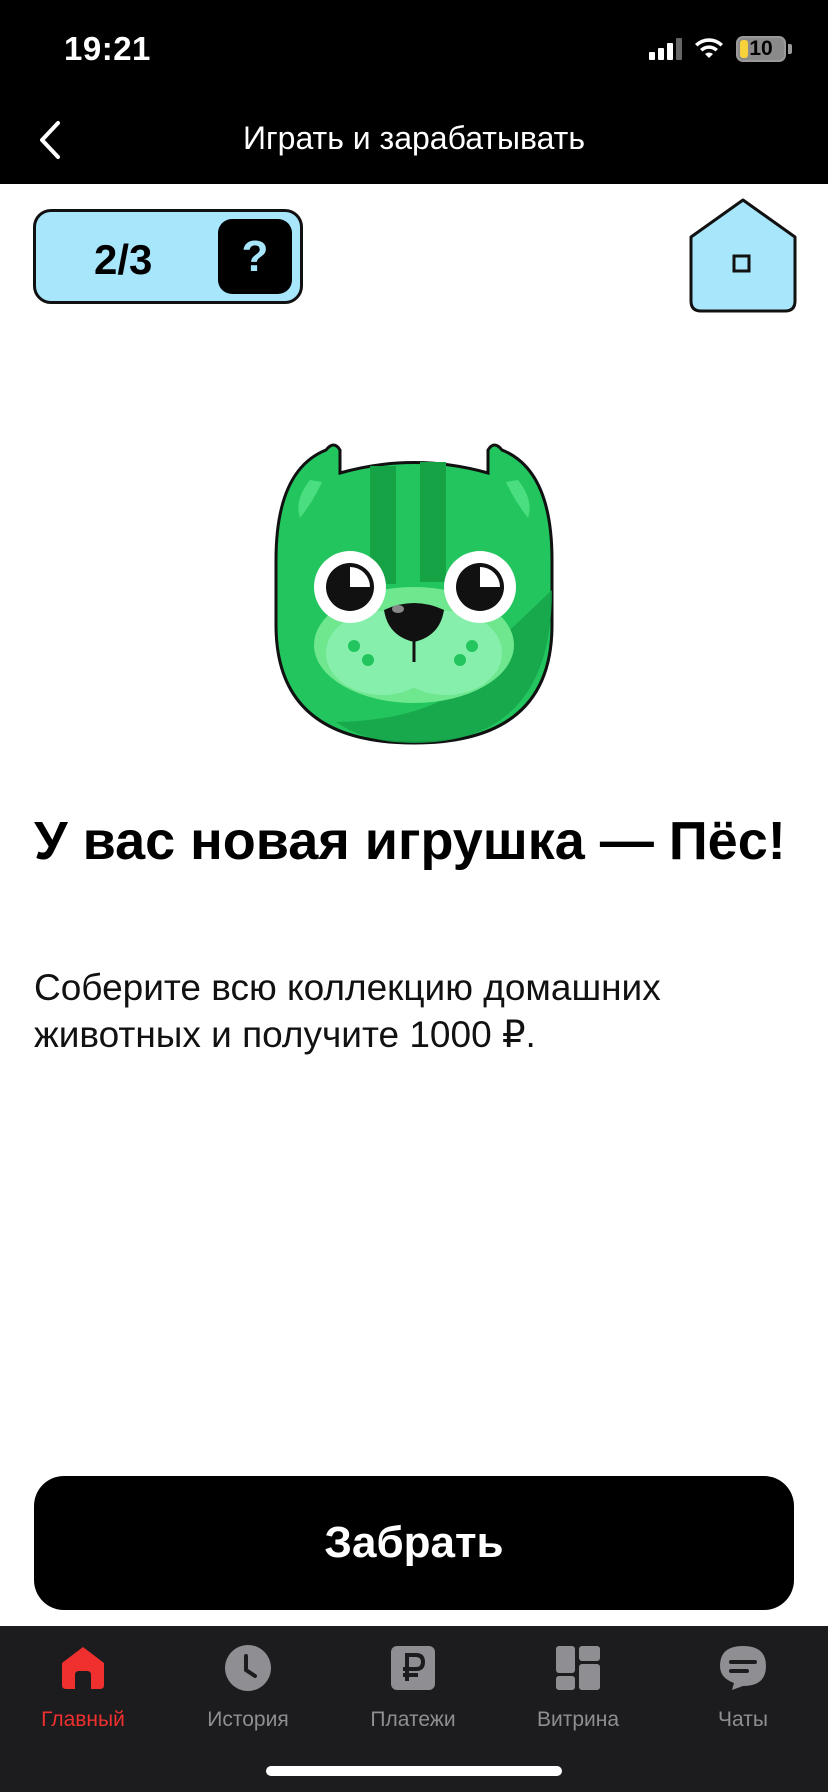  I want to click on page-title: Играть и зарабатывать, so click(413, 138).